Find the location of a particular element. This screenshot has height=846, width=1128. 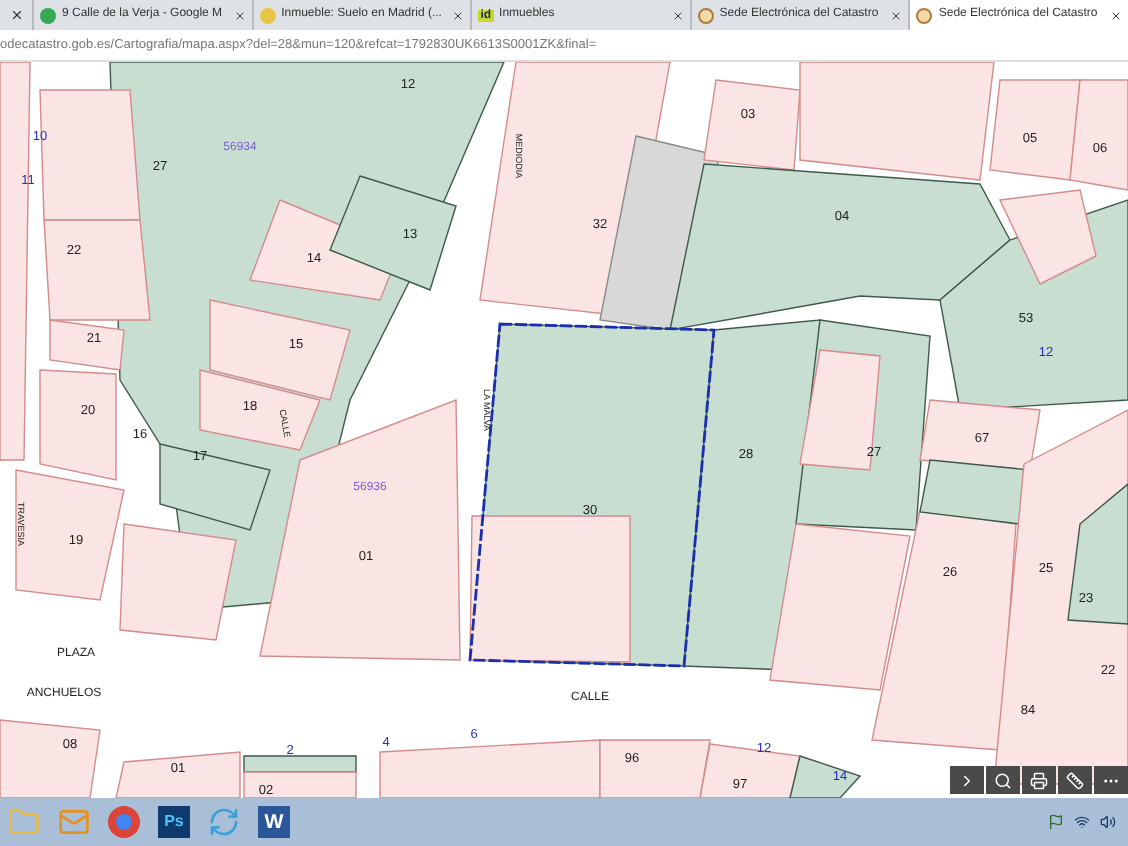

volume-icon is located at coordinates (1108, 822).